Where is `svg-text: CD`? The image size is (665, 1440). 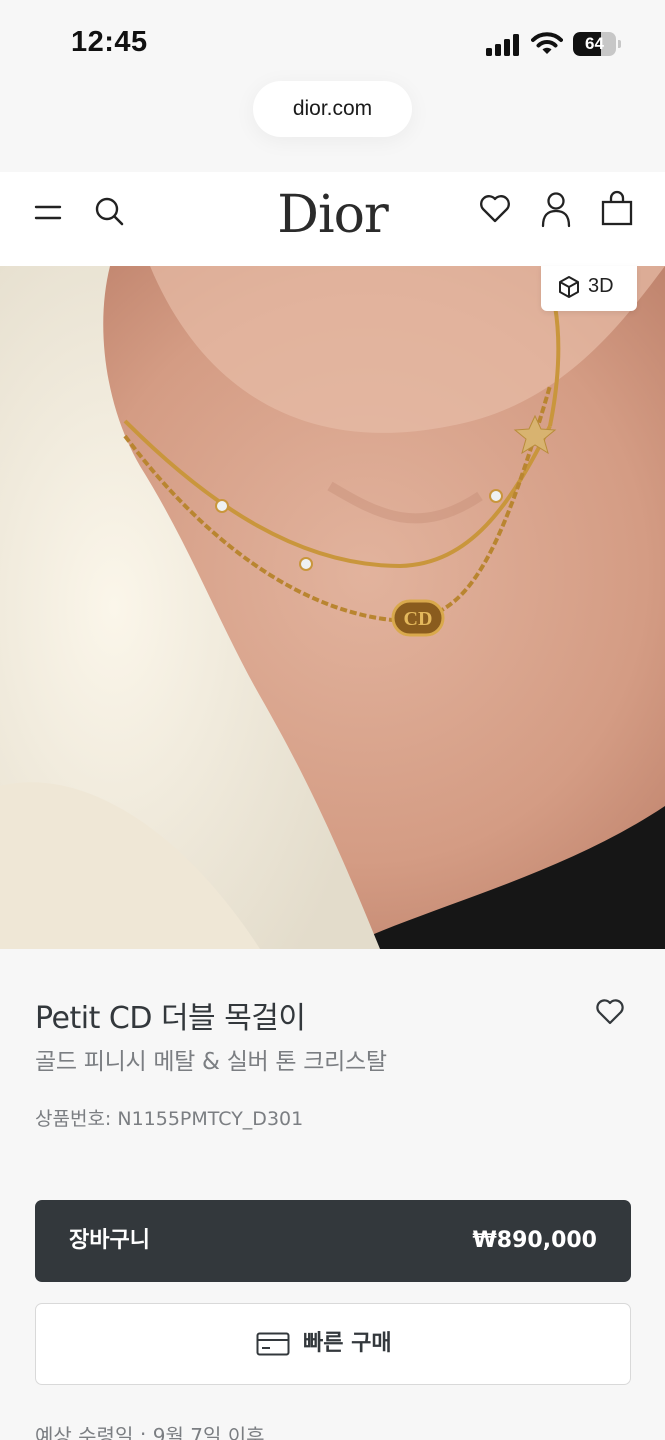
svg-text: CD is located at coordinates (418, 619).